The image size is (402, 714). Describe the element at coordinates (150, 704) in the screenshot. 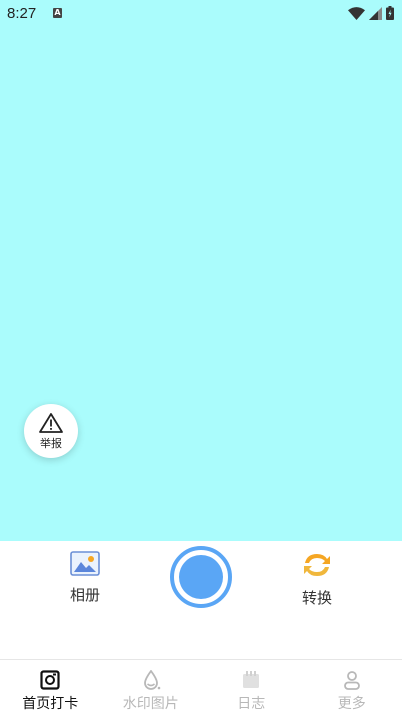

I see `tab-label: 水印图片` at that location.